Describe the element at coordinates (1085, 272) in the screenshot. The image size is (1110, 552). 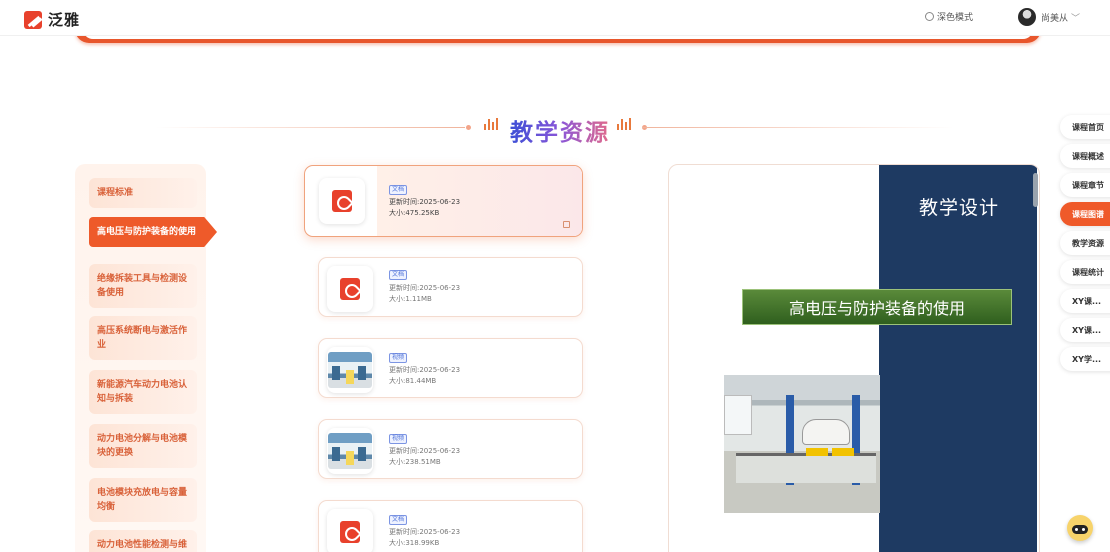
I see `nav-course-stats: 课程统计` at that location.